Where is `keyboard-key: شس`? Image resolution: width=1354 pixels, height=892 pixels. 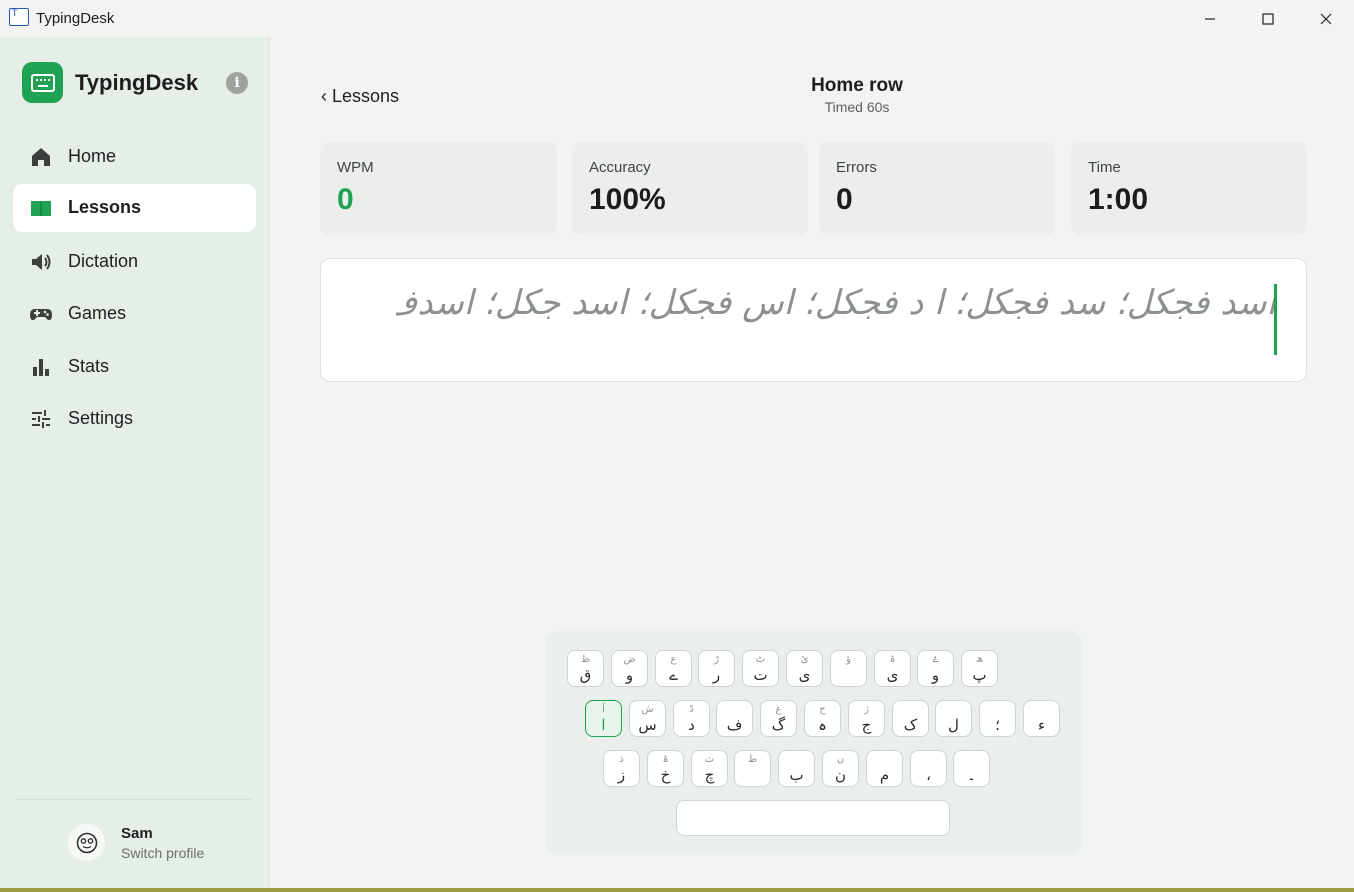
keyboard-key: شس is located at coordinates (647, 718).